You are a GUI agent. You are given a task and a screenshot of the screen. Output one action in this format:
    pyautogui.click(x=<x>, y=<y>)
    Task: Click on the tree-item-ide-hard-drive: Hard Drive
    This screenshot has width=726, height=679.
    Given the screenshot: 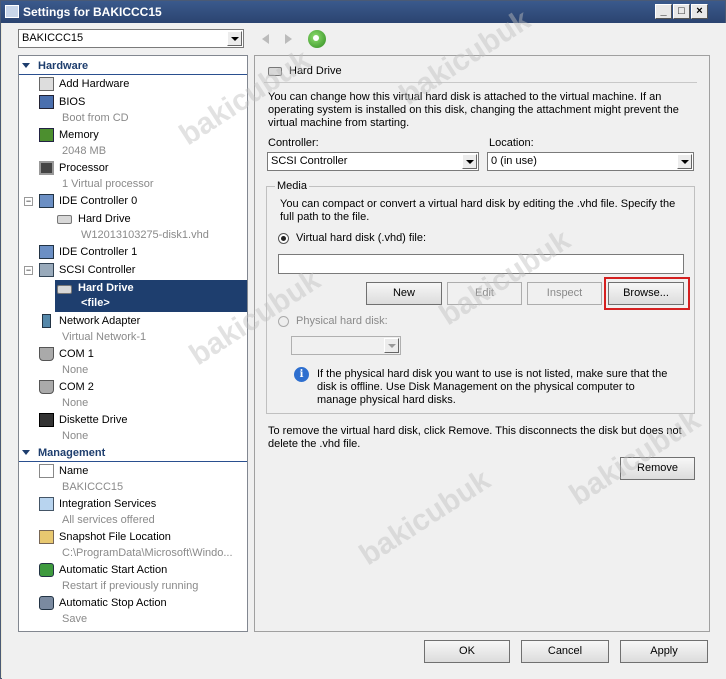 What is the action you would take?
    pyautogui.click(x=133, y=220)
    